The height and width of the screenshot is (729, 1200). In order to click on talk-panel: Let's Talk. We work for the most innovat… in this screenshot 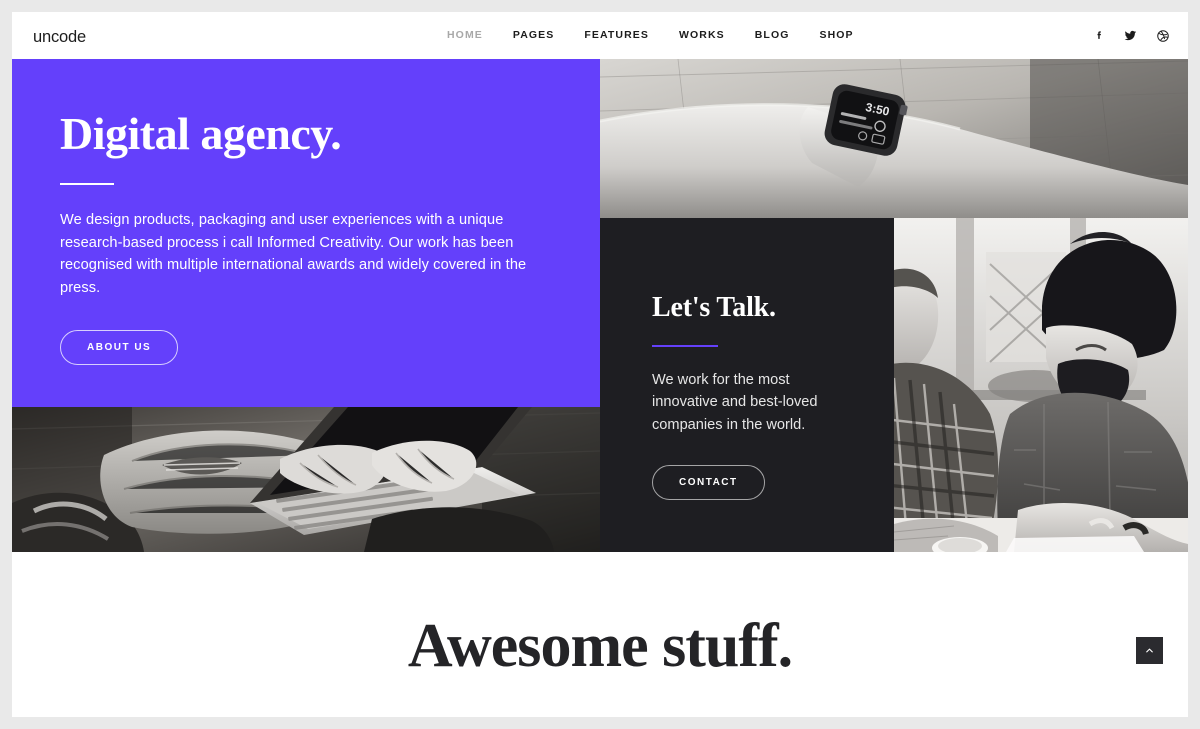, I will do `click(747, 385)`.